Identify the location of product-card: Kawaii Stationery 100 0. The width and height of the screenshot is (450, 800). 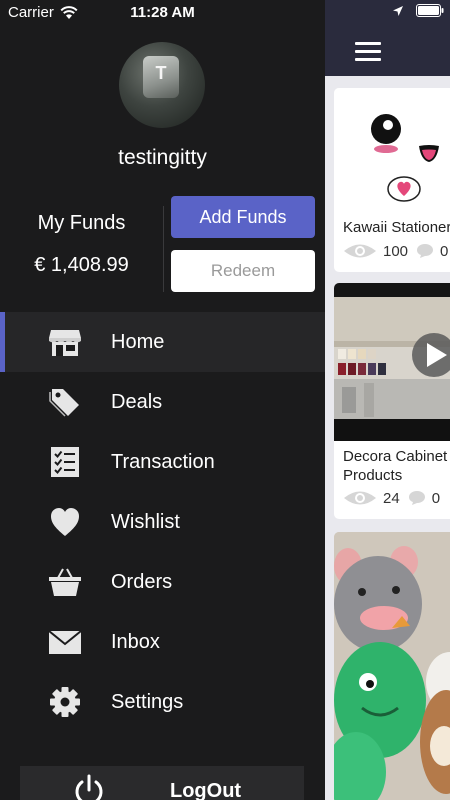
(392, 180).